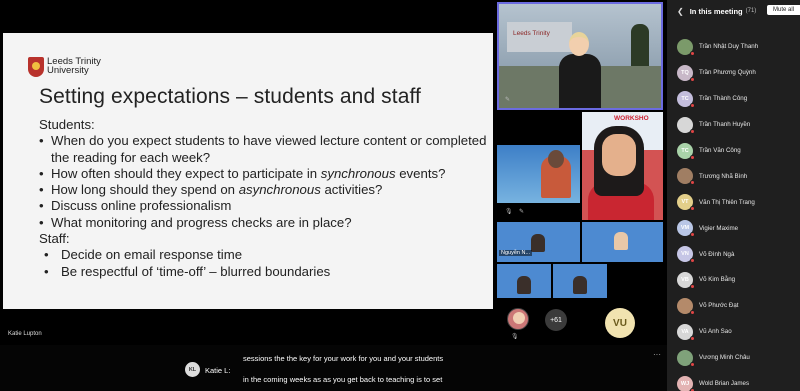 The image size is (800, 391). I want to click on building-sign: Leeds Trinity, so click(531, 33).